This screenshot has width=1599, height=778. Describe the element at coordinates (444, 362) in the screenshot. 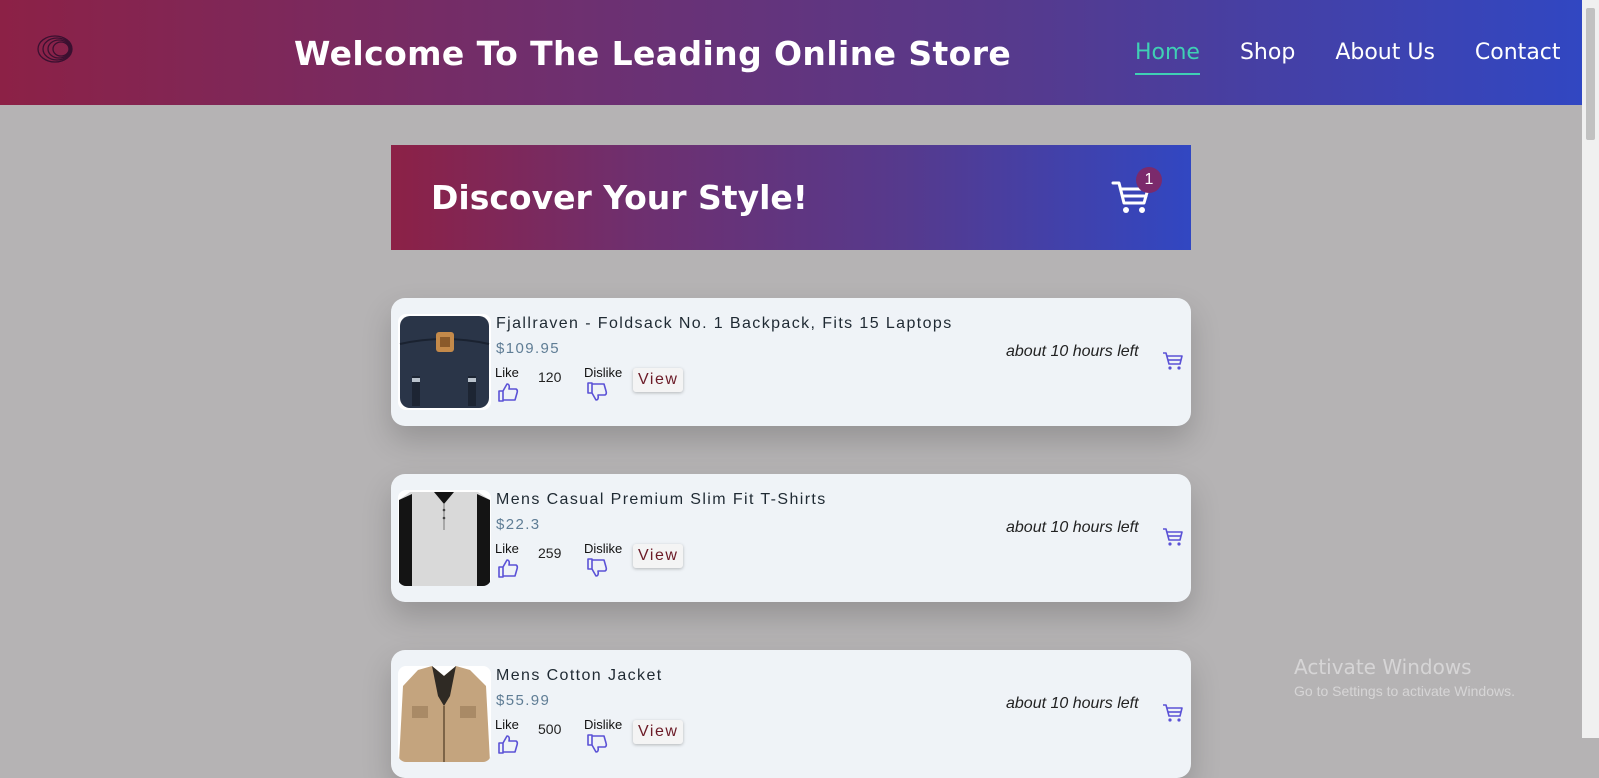

I see `product-image-backpack` at that location.